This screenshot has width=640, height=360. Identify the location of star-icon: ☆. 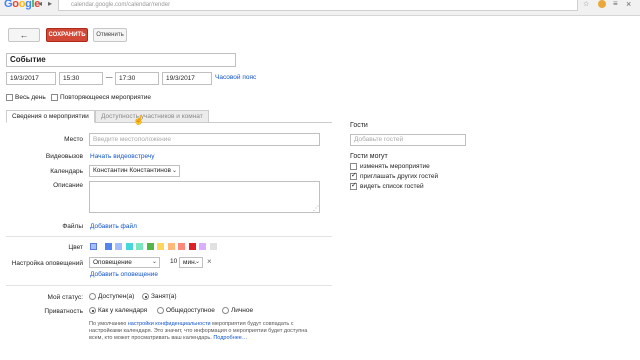
(586, 4).